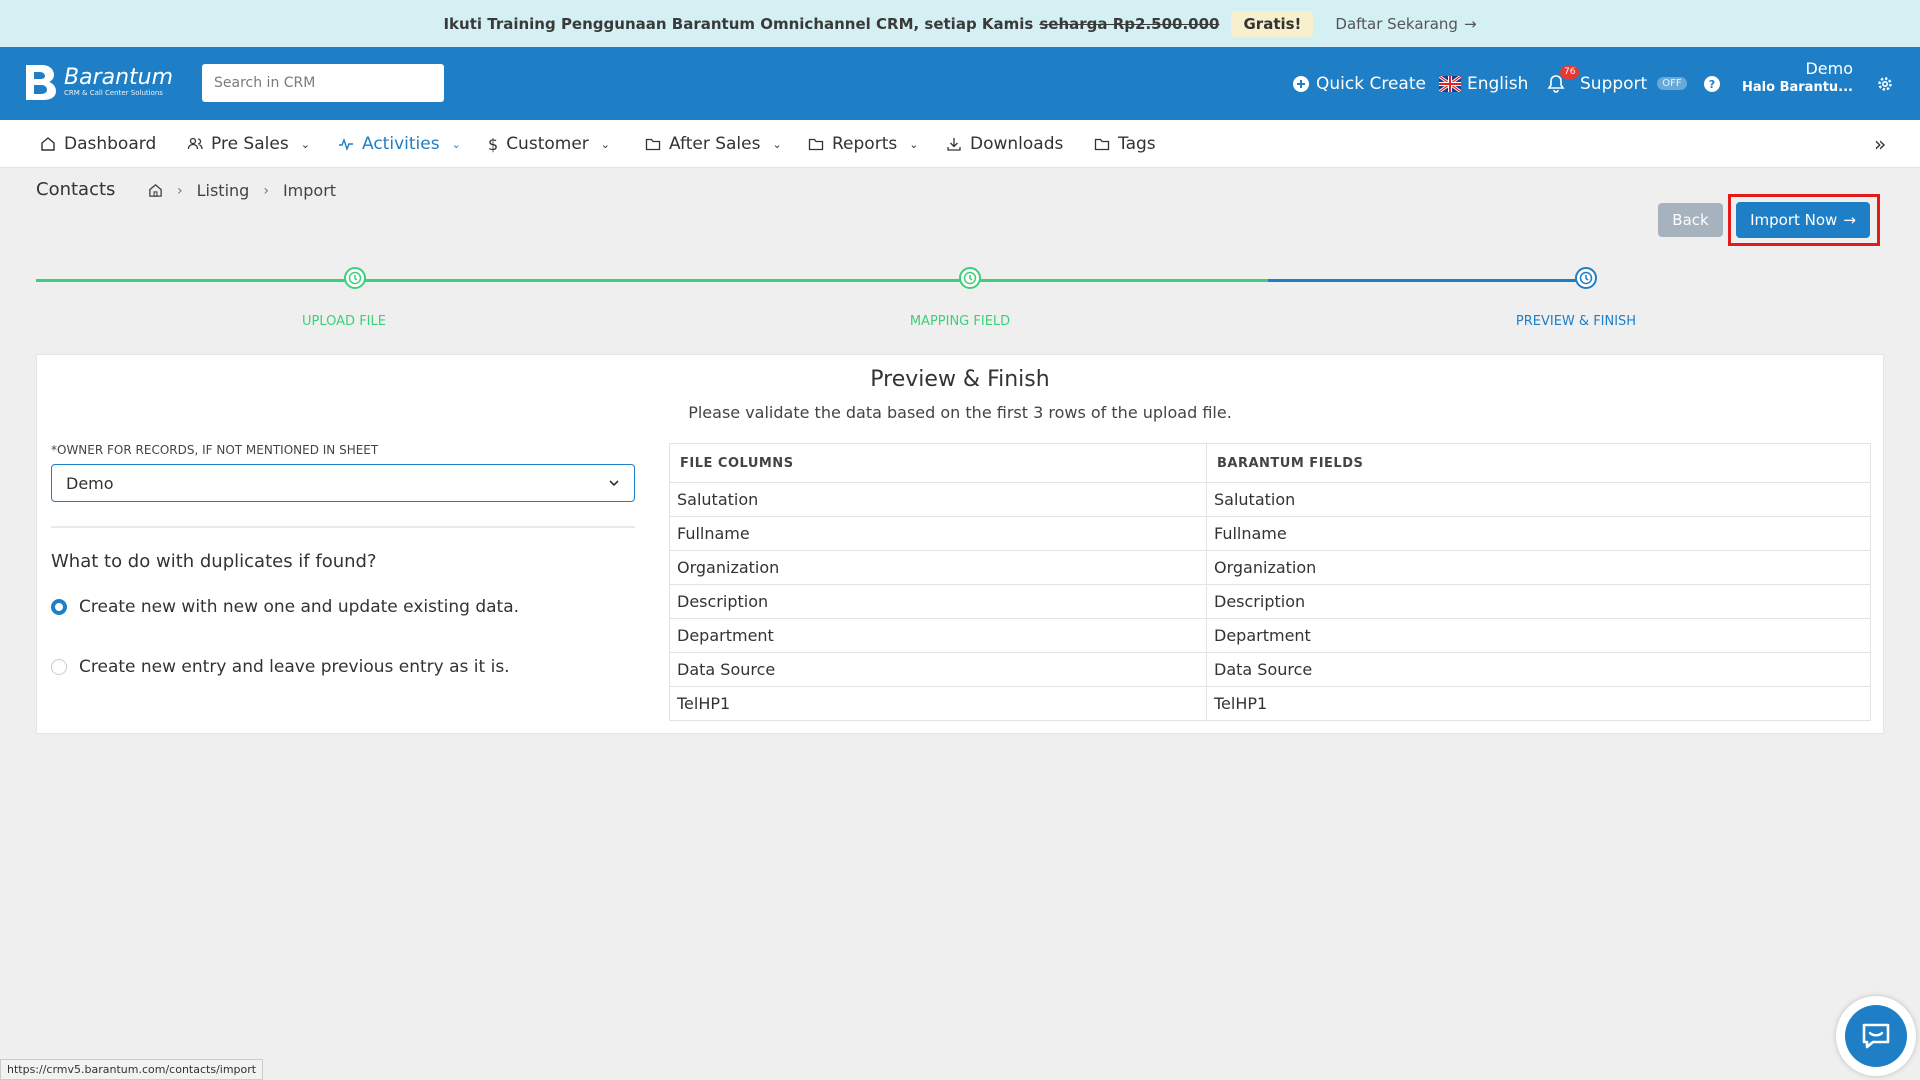  I want to click on download-icon, so click(954, 144).